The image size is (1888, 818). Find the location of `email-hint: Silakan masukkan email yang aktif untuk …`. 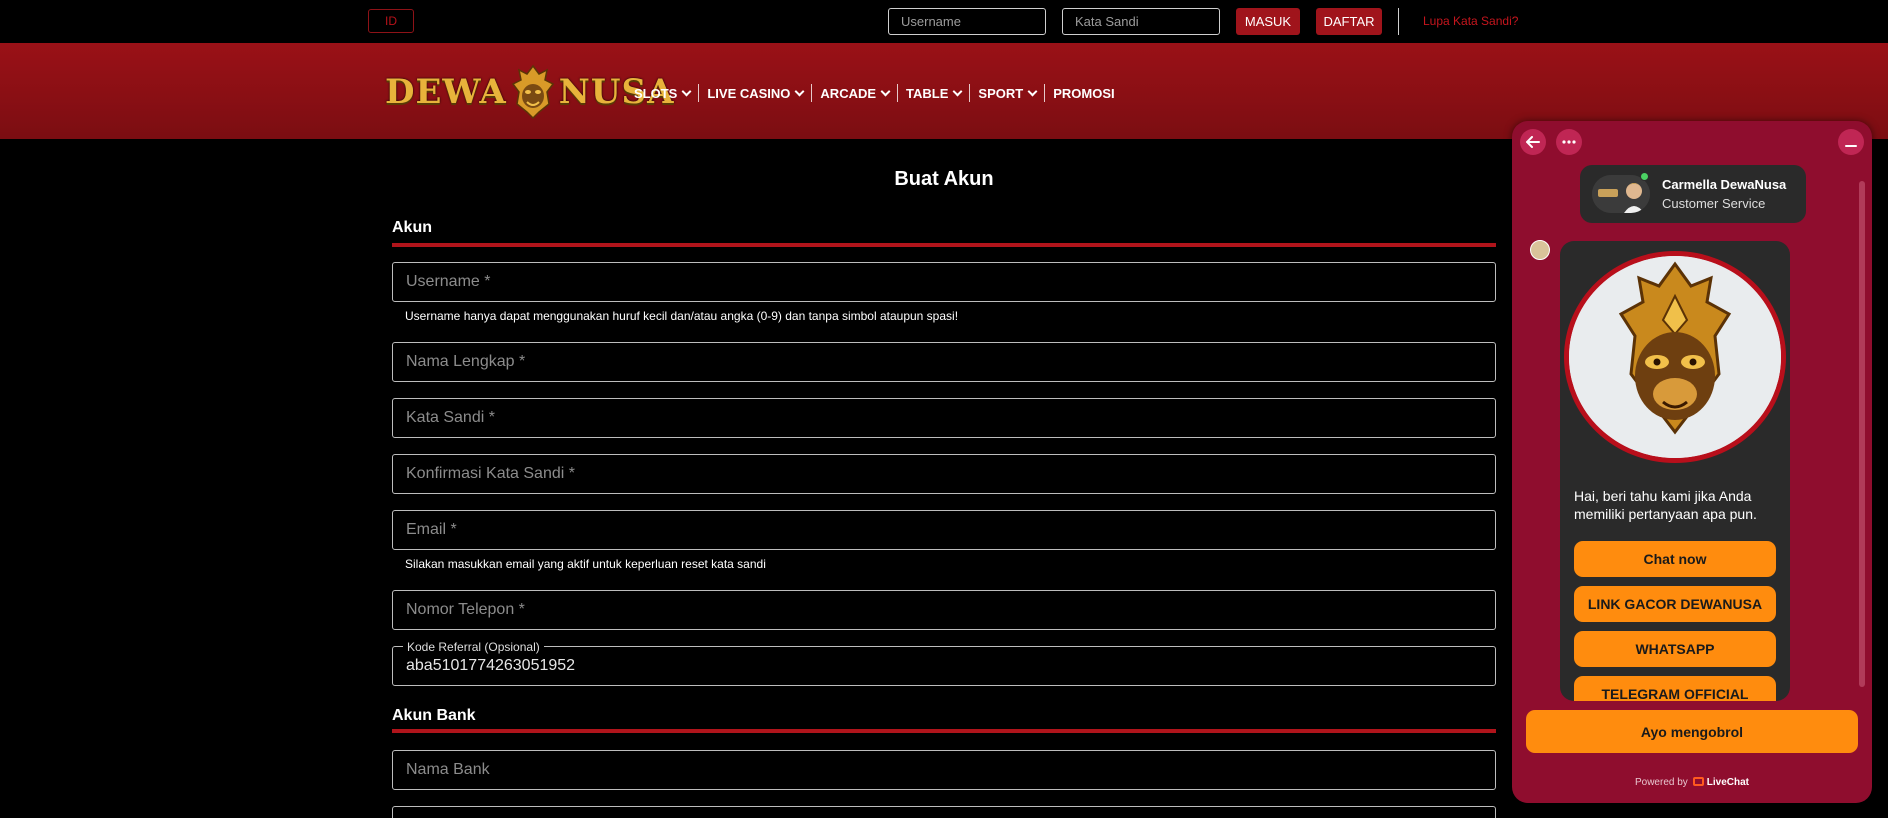

email-hint: Silakan masukkan email yang aktif untuk … is located at coordinates (585, 564).